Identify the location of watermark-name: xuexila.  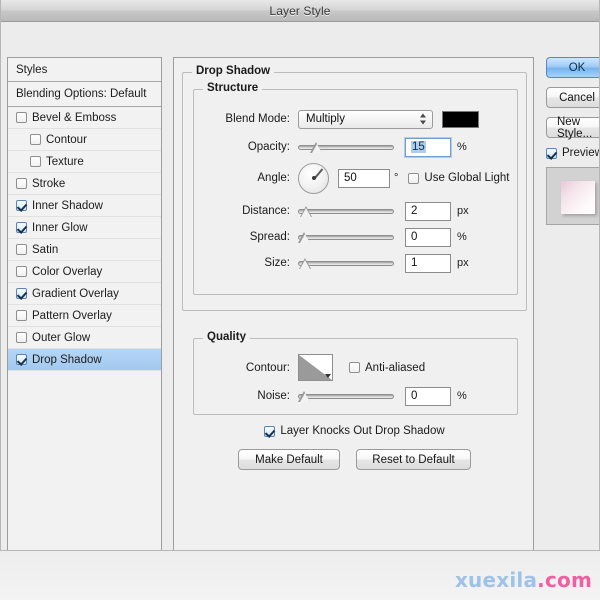
(496, 580).